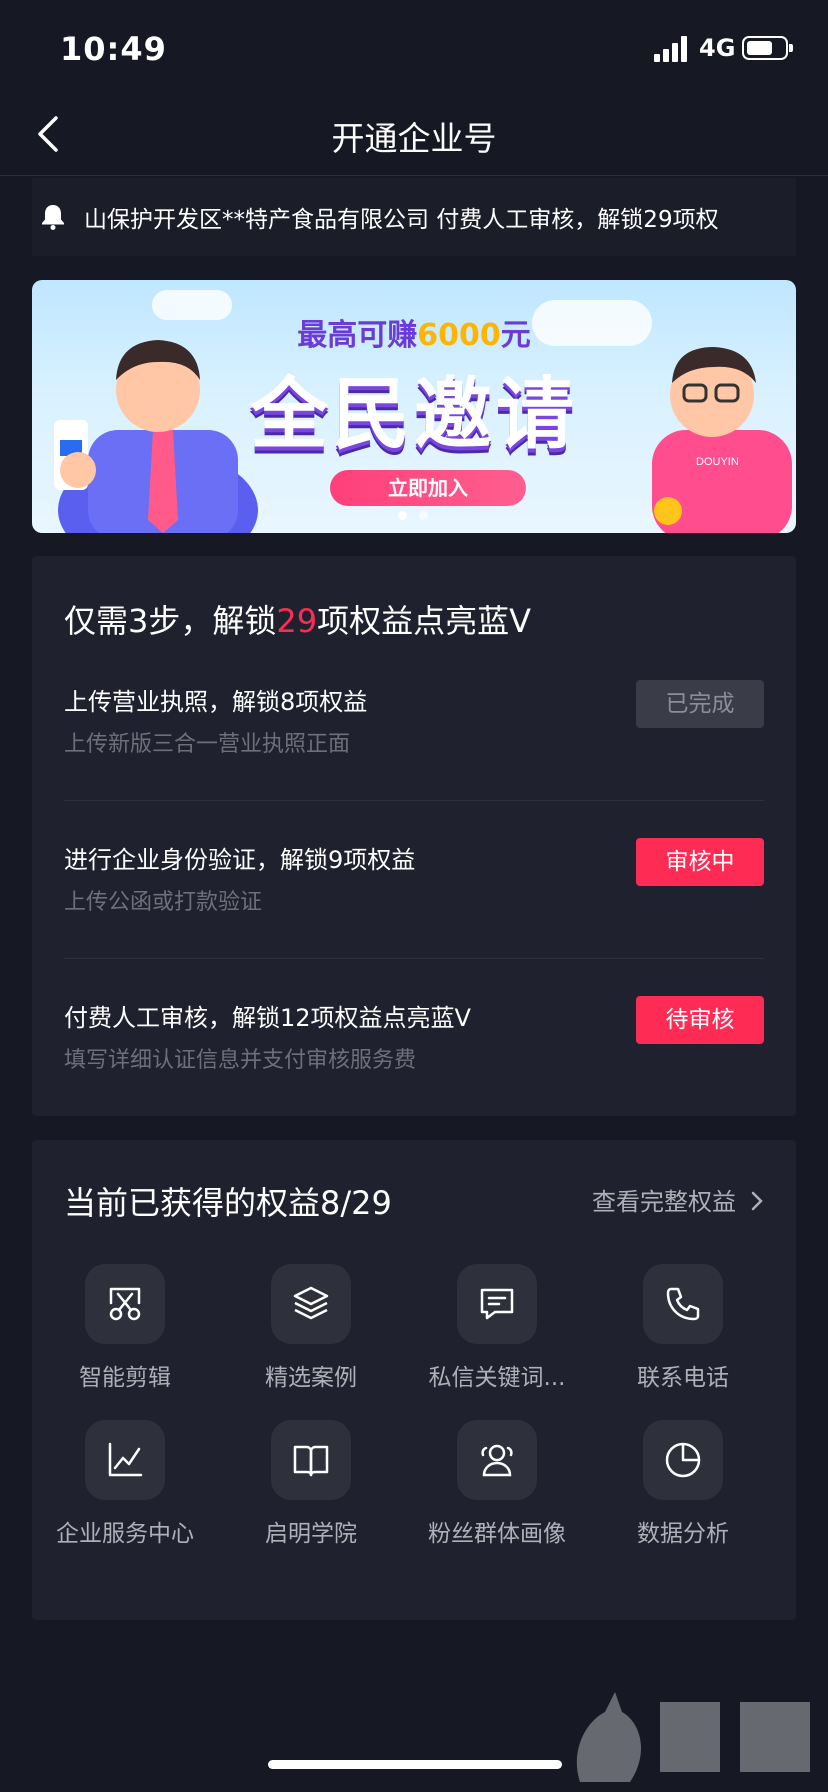 The height and width of the screenshot is (1792, 828). Describe the element at coordinates (700, 862) in the screenshot. I see `step-status-button: 审核中` at that location.